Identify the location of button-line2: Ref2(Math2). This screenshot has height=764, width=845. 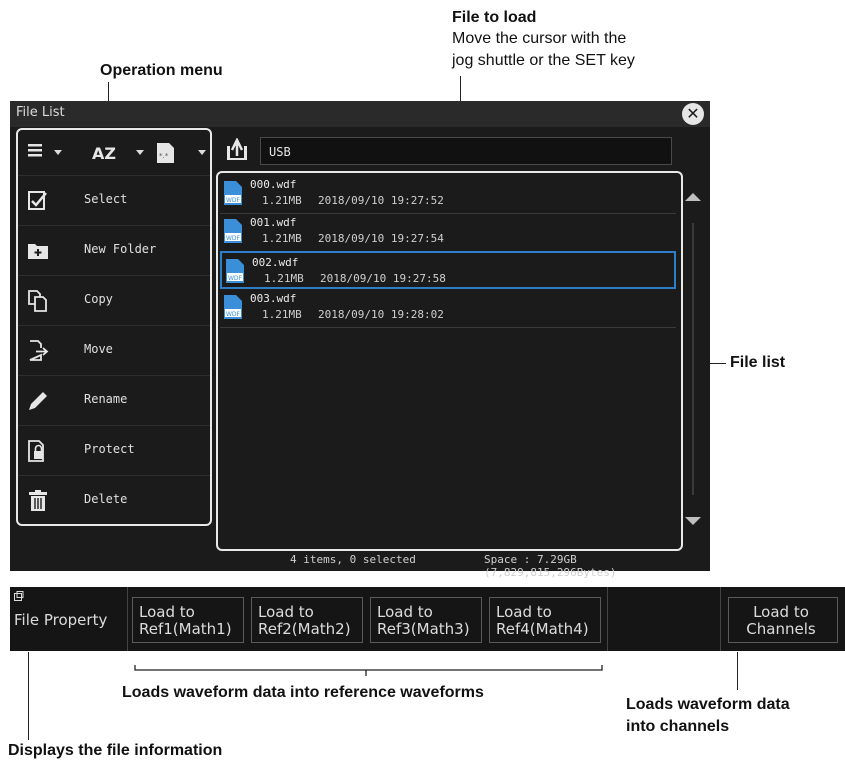
(304, 629).